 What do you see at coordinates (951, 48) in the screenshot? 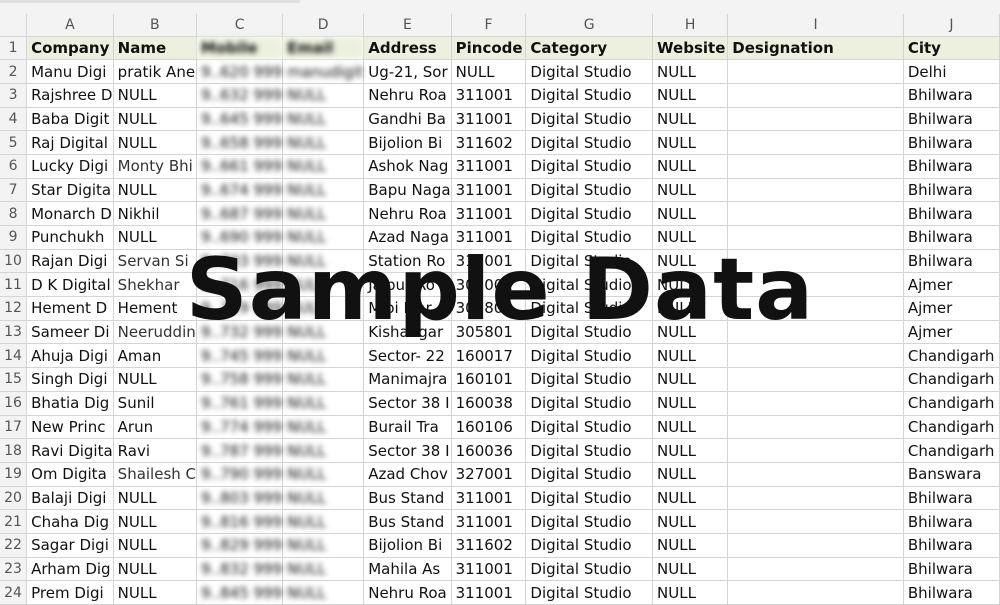
I see `header-cell: City` at bounding box center [951, 48].